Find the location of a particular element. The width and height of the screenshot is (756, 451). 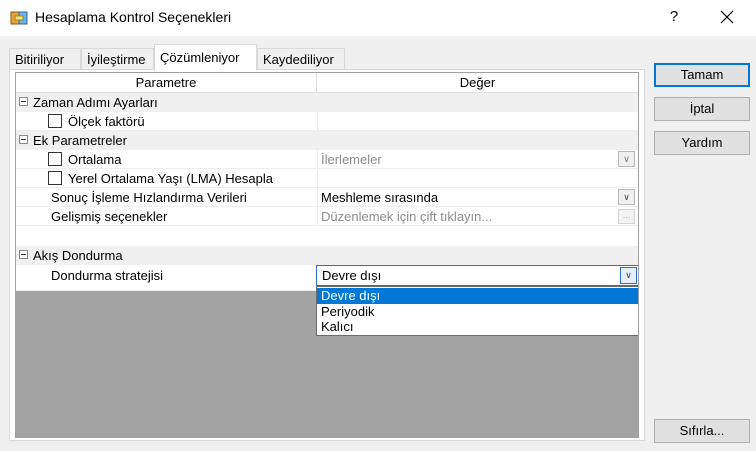

property-value: Meshleme sırasında is located at coordinates (380, 197).